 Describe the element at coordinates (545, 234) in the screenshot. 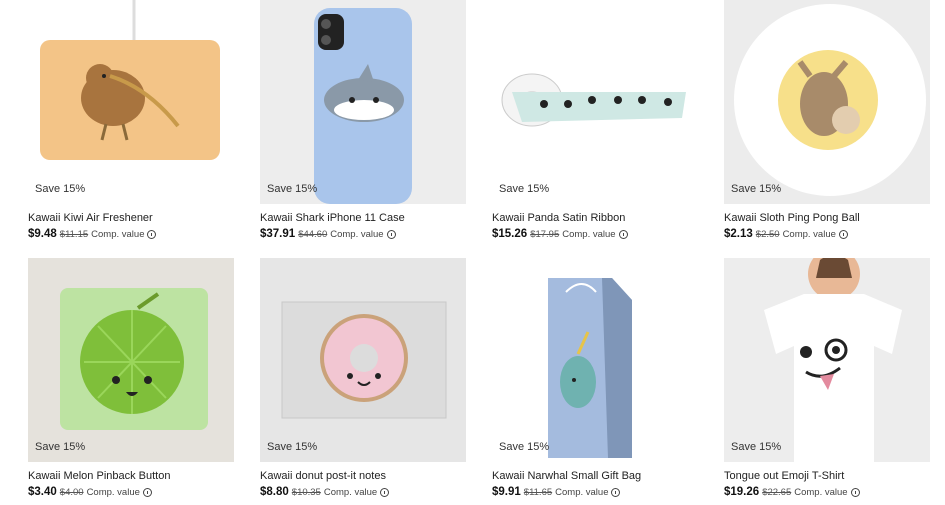

I see `original-price: $17.95` at that location.